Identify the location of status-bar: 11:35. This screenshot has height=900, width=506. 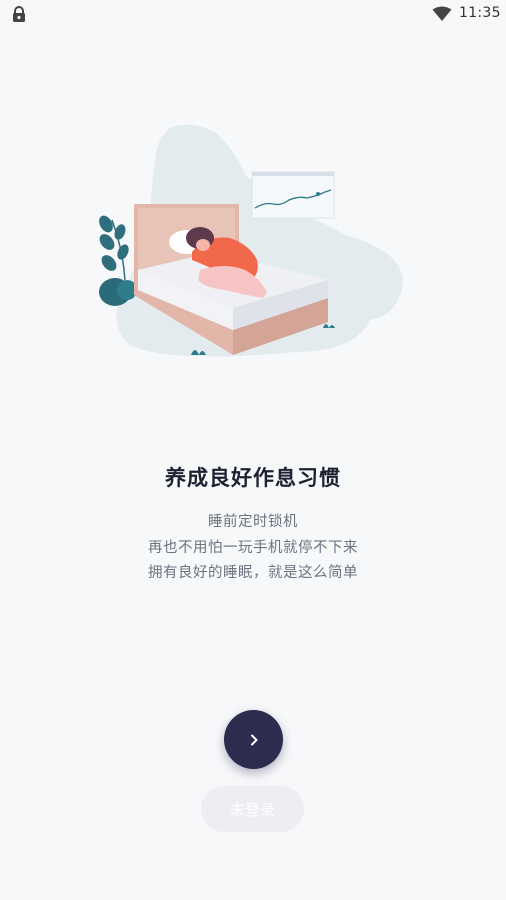
(253, 14).